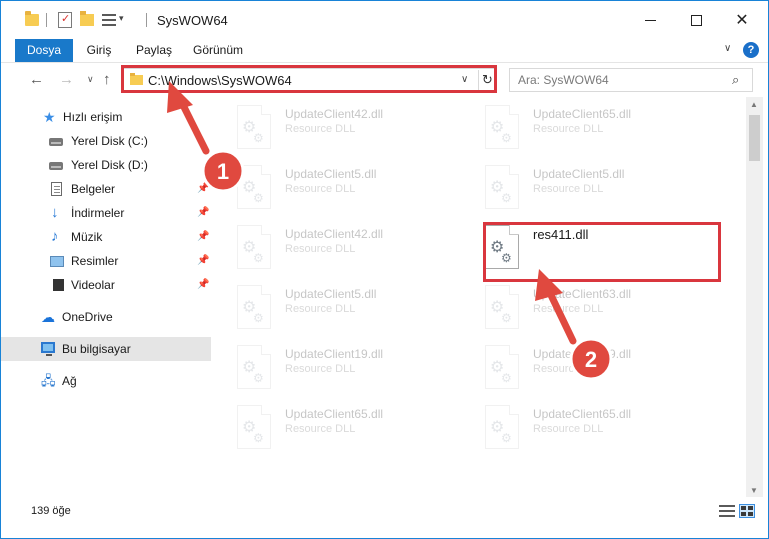  I want to click on sidebar-item-quick-access: ★ Hızlı erişim, so click(106, 117).